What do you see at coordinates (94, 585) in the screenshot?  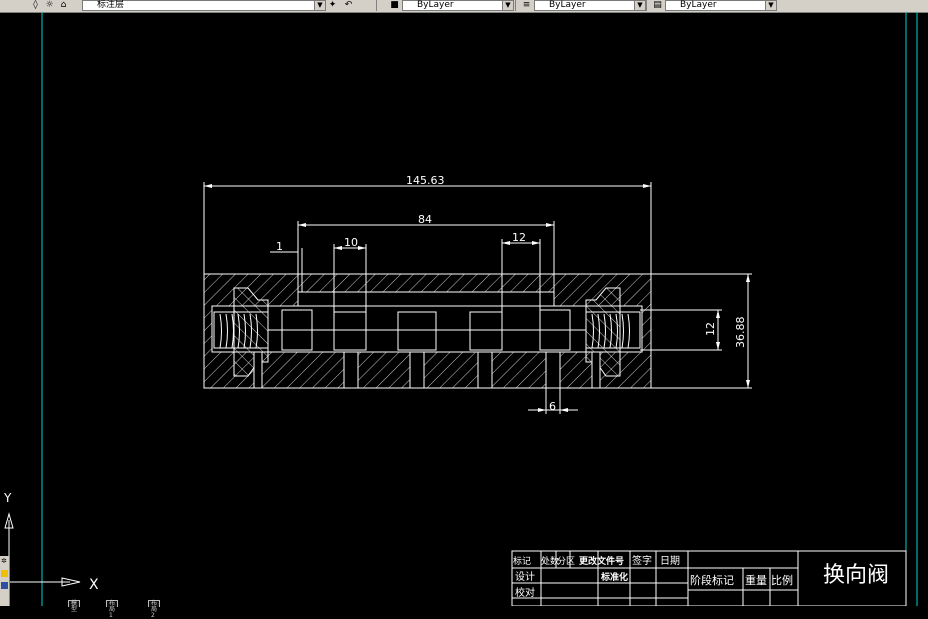 I see `ucs-x-label: X` at bounding box center [94, 585].